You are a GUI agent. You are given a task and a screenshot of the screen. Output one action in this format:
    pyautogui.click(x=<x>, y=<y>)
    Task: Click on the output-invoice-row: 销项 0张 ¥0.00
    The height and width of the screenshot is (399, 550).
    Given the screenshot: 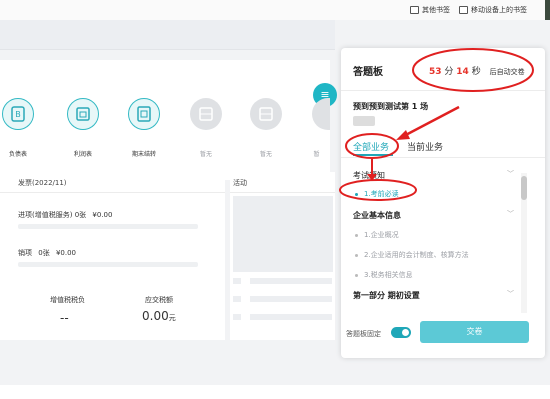 What is the action you would take?
    pyautogui.click(x=47, y=253)
    